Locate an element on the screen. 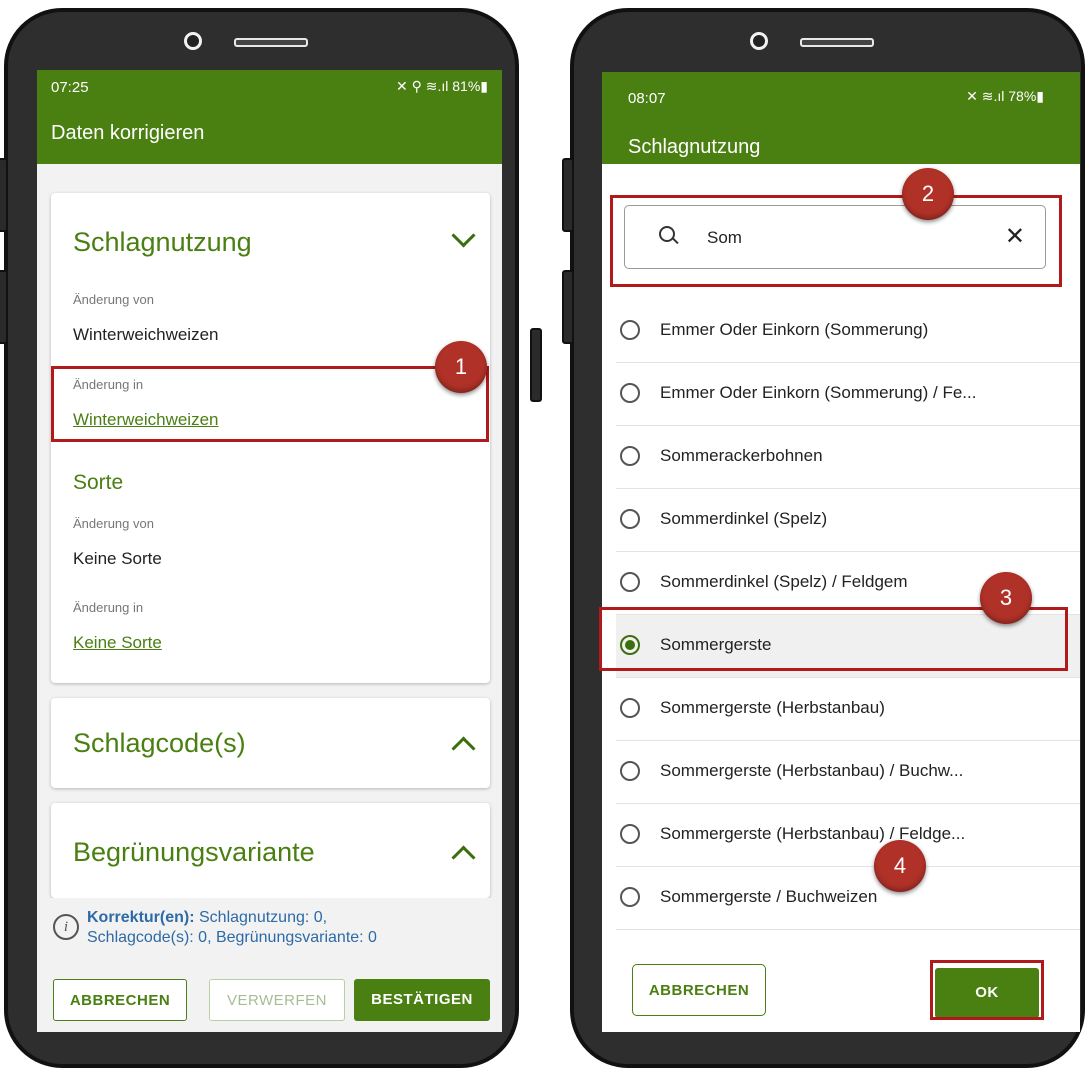 This screenshot has height=1068, width=1085. option-label: Sommerdinkel (Spelz) / Feldgem is located at coordinates (784, 581).